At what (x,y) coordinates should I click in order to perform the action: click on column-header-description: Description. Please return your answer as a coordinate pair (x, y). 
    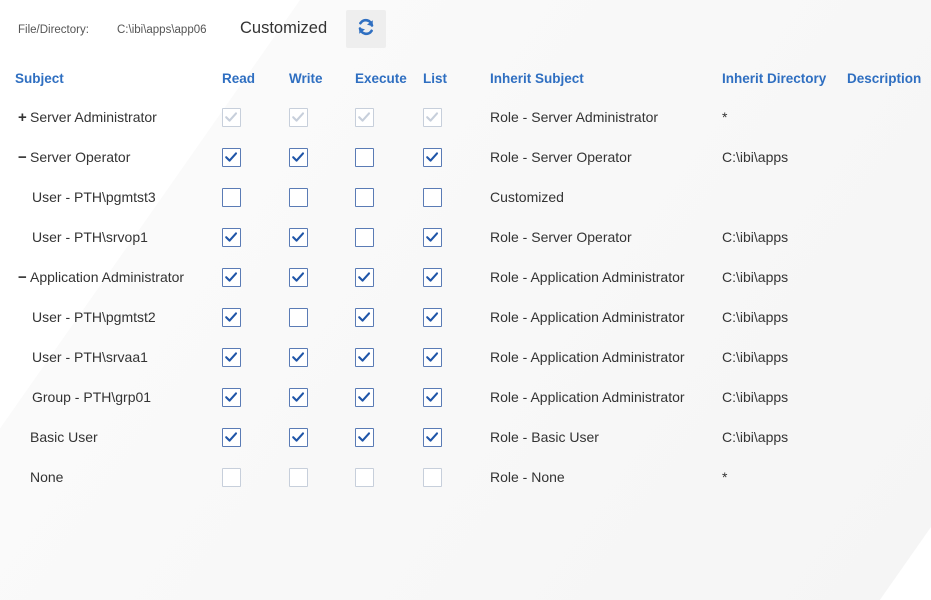
    Looking at the image, I should click on (884, 78).